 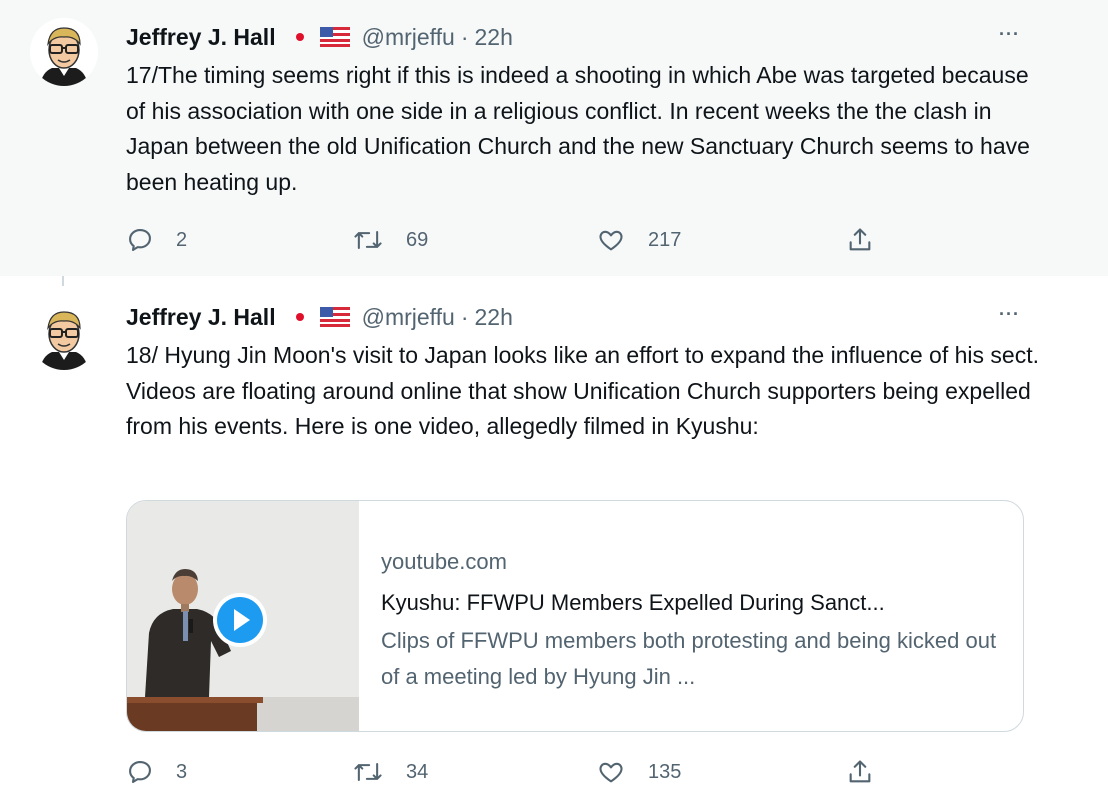 What do you see at coordinates (182, 239) in the screenshot?
I see `reply-count: 2` at bounding box center [182, 239].